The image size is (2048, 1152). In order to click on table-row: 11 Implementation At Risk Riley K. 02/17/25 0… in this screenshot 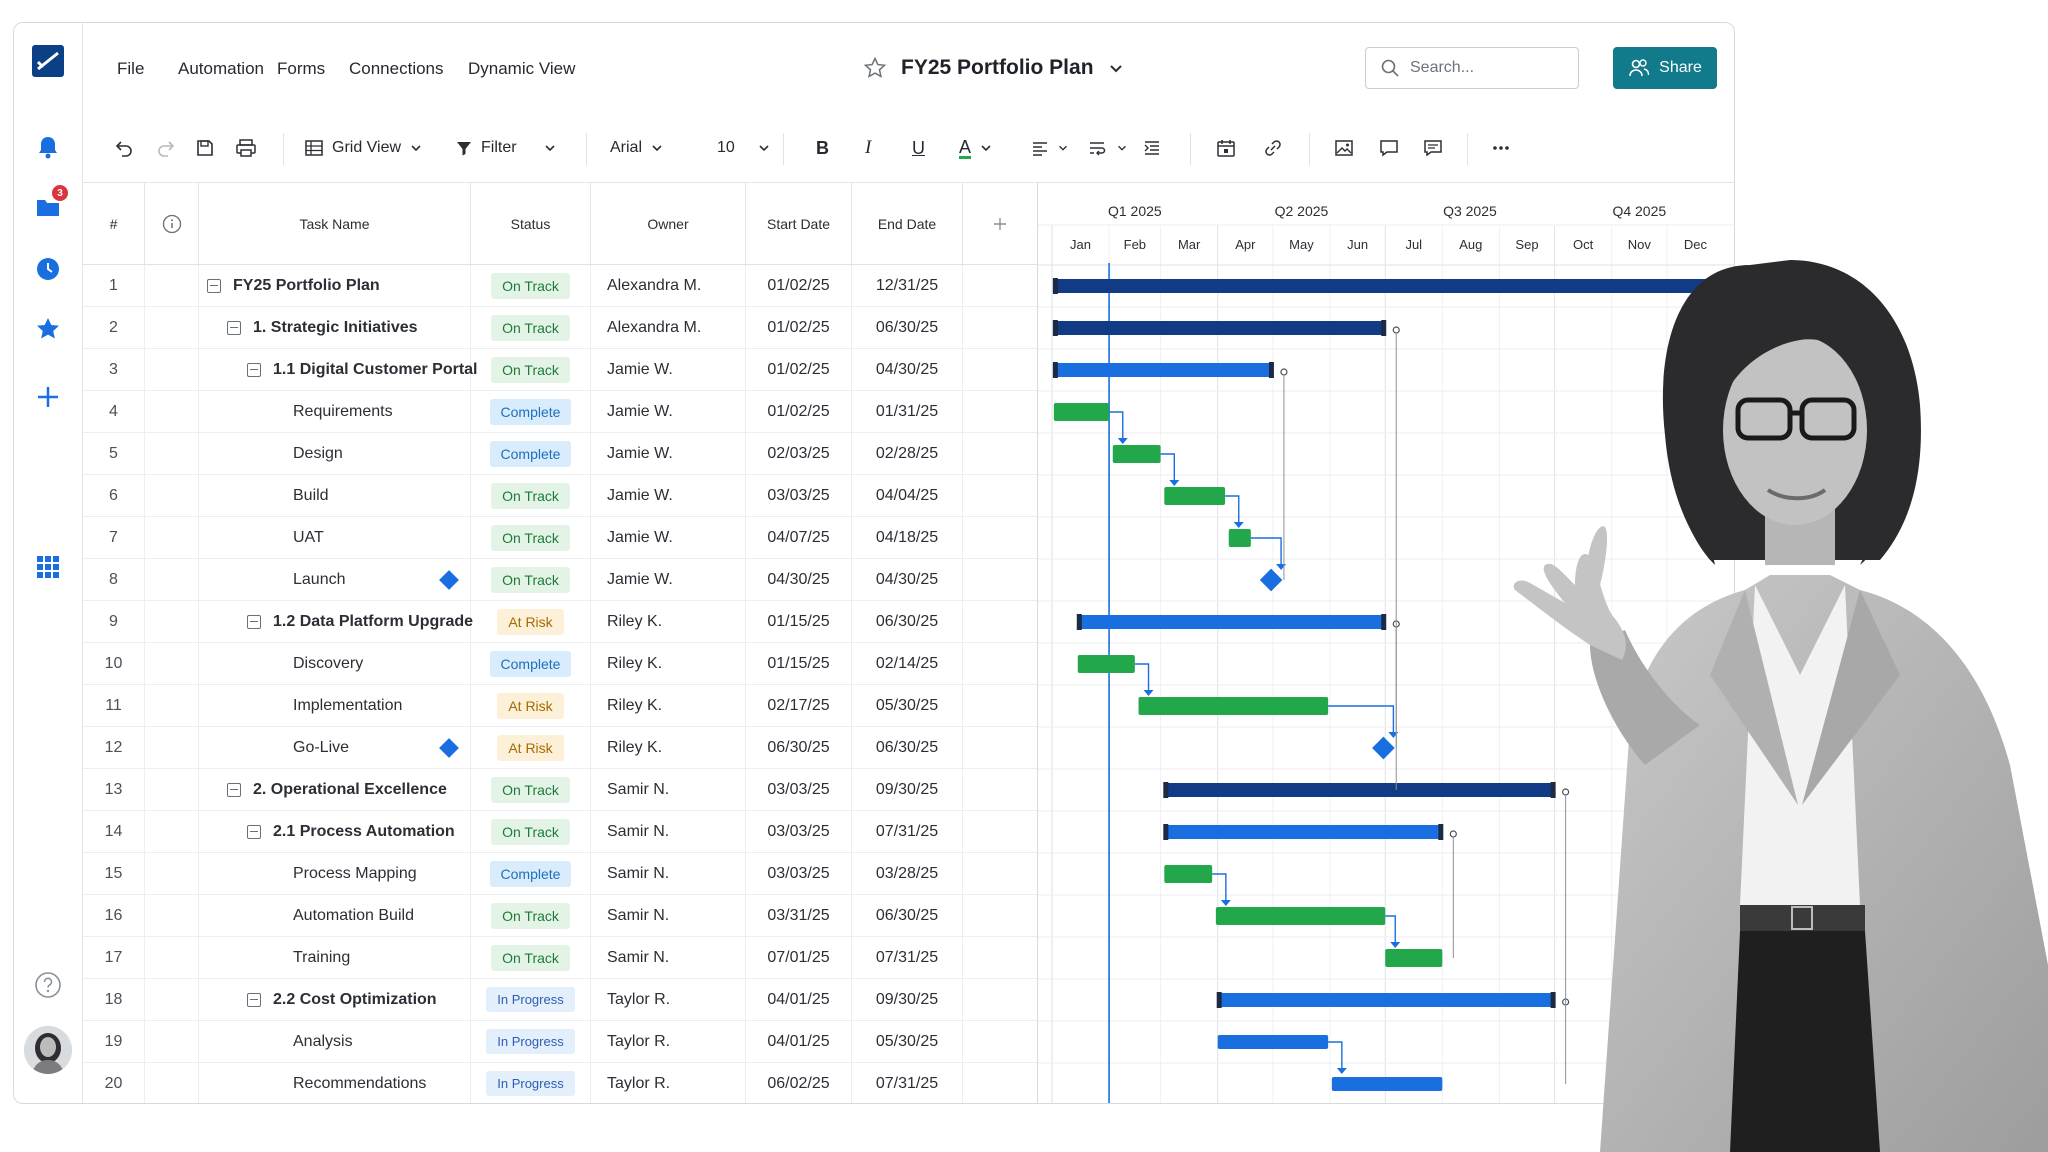, I will do `click(560, 706)`.